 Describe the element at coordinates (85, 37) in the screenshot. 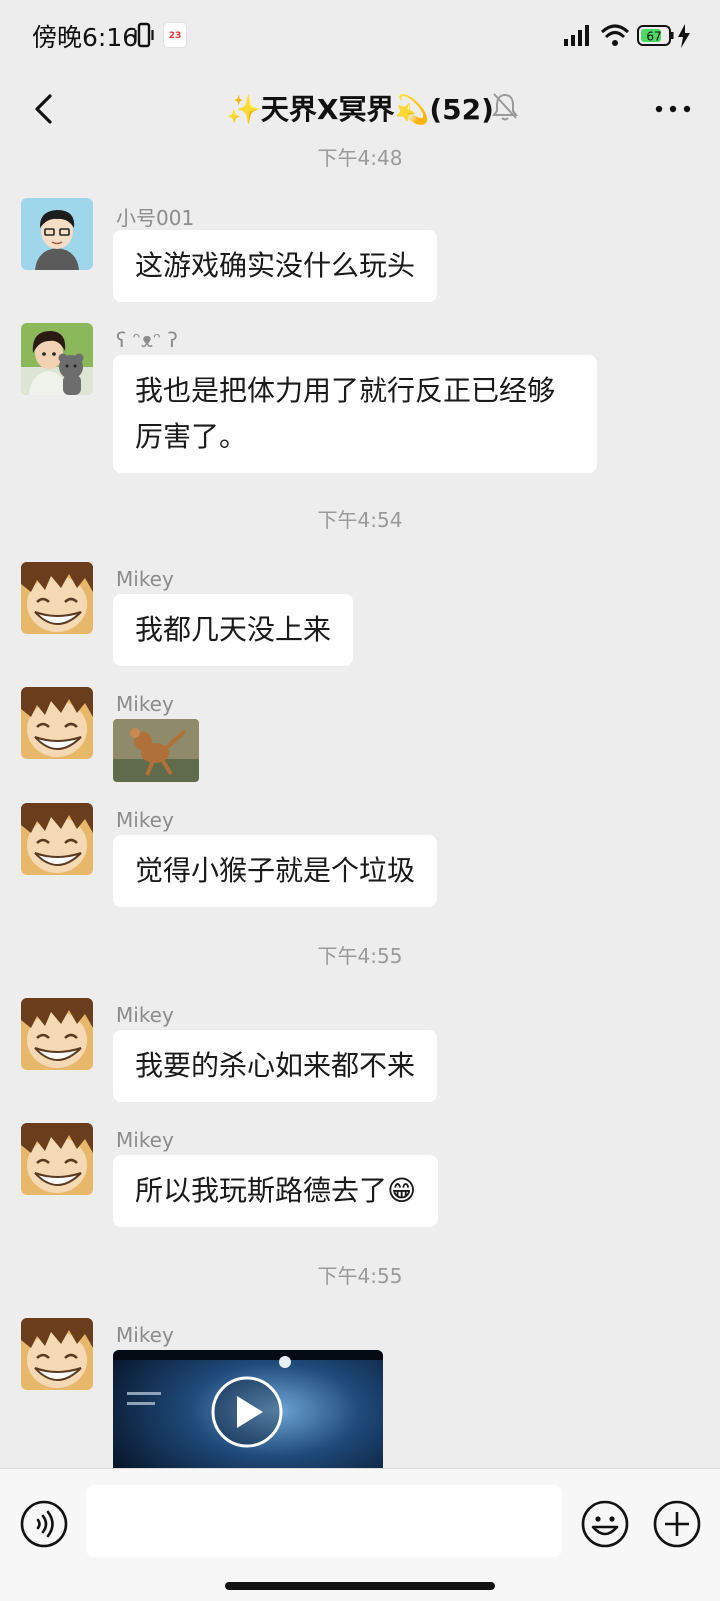

I see `status-time: 傍晚6:16` at that location.